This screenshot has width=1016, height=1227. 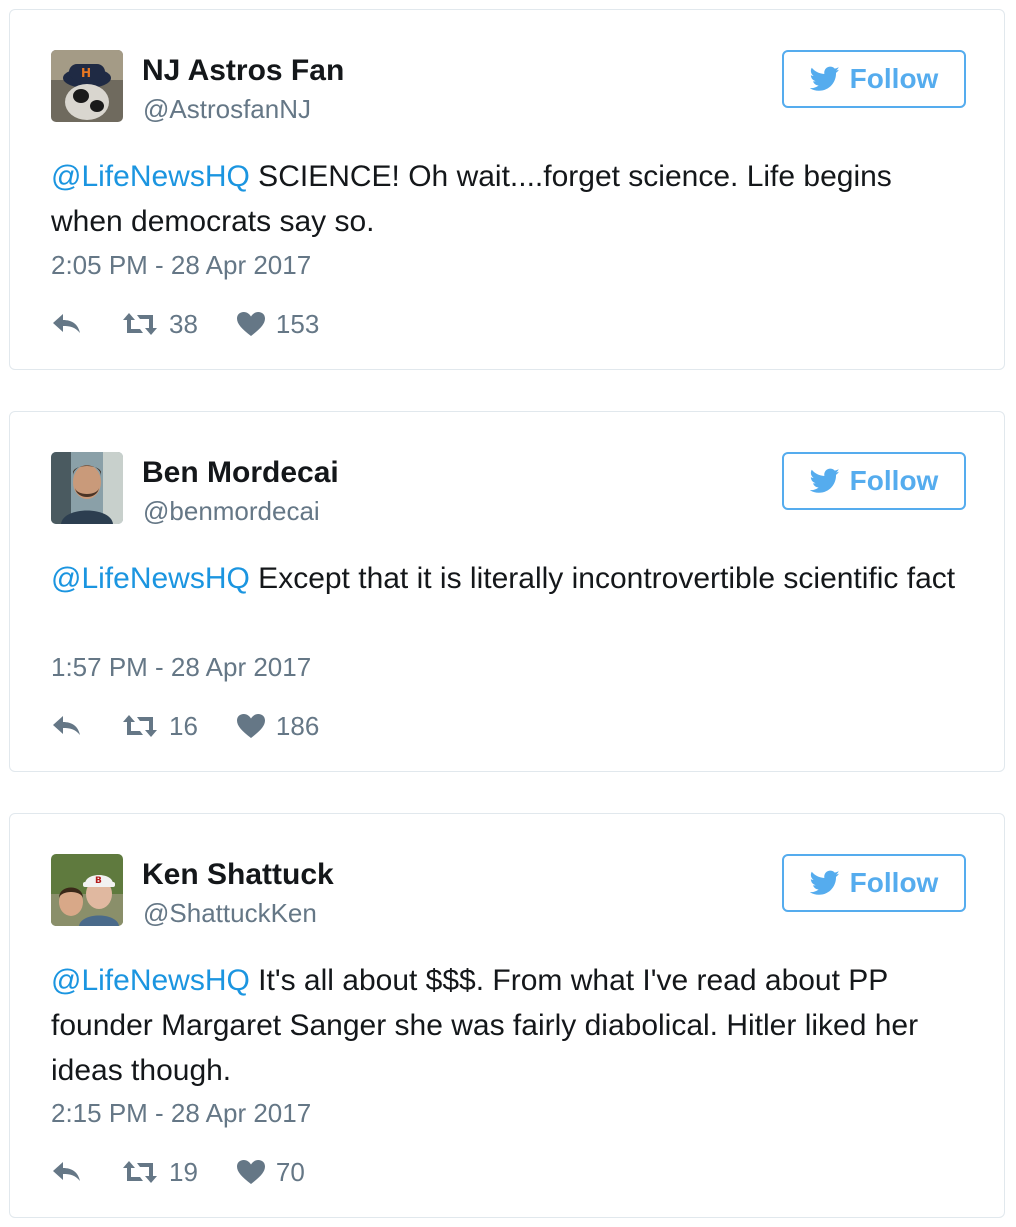 What do you see at coordinates (227, 109) in the screenshot?
I see `user-handle: @AstrosfanNJ` at bounding box center [227, 109].